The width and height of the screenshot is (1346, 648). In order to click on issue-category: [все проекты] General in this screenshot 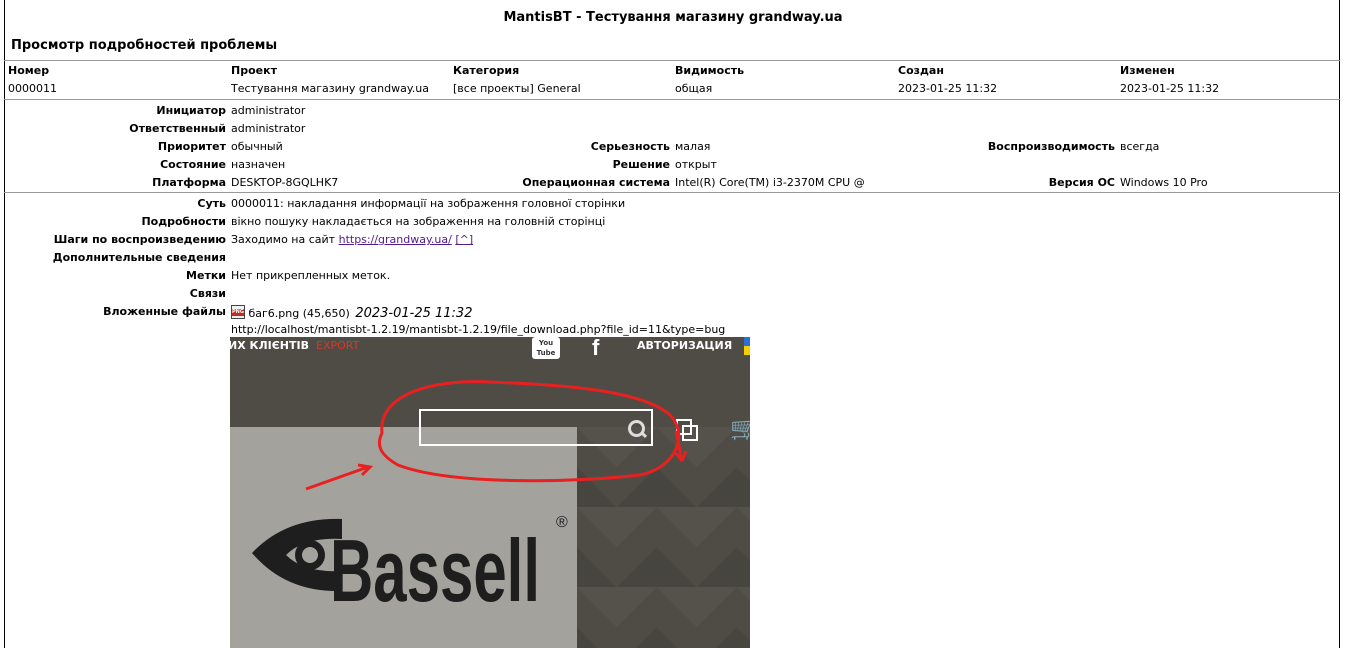, I will do `click(517, 88)`.